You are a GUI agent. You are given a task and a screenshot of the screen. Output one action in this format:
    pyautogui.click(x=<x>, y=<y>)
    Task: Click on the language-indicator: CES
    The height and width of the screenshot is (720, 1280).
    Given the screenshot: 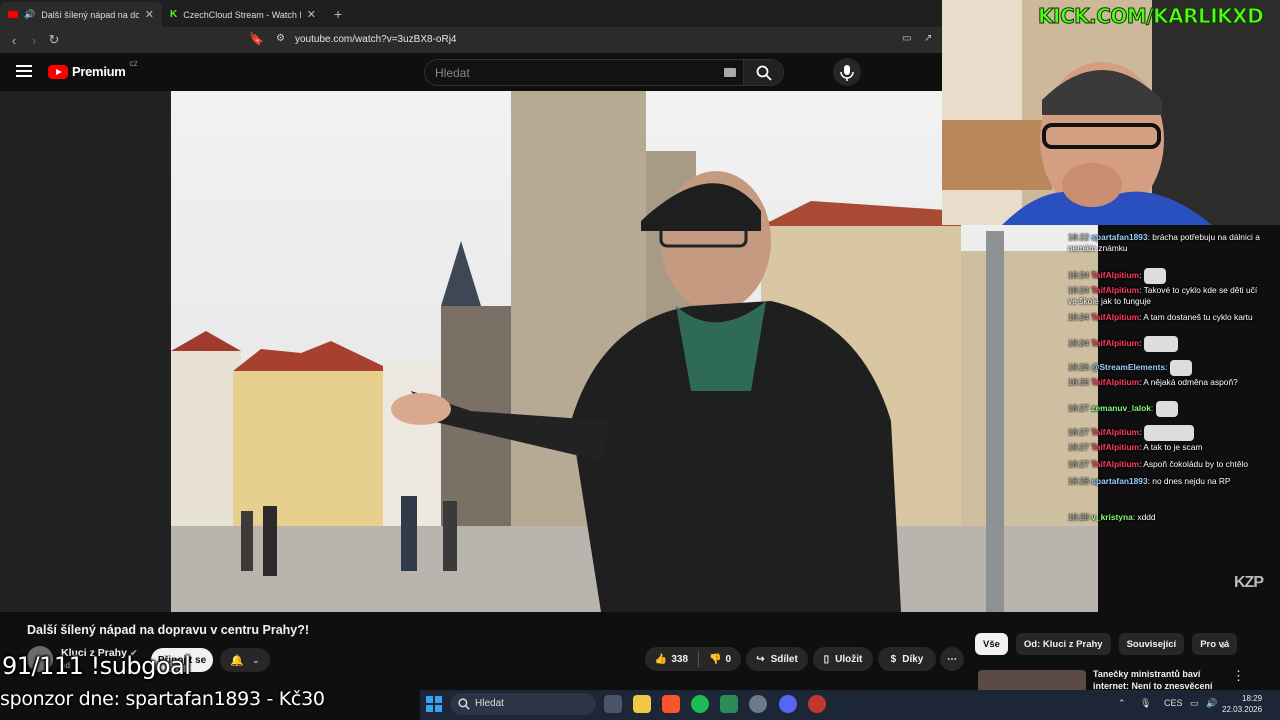 What is the action you would take?
    pyautogui.click(x=1173, y=703)
    